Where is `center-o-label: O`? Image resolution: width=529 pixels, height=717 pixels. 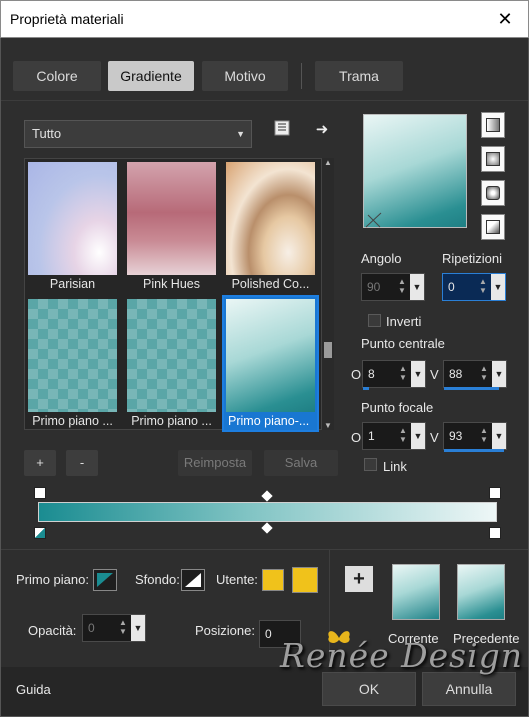
center-o-label: O is located at coordinates (356, 374).